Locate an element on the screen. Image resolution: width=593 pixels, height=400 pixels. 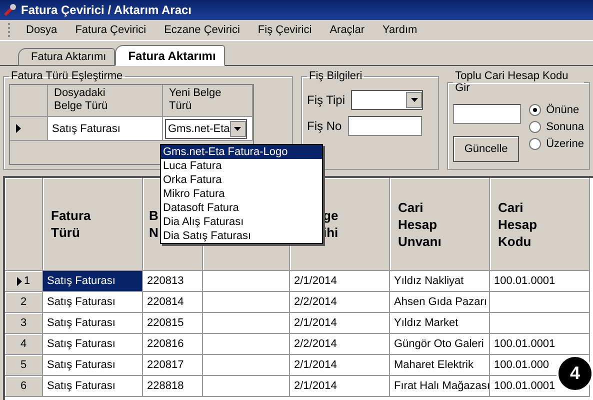
menu-item: Fiş Çevirici is located at coordinates (284, 30).